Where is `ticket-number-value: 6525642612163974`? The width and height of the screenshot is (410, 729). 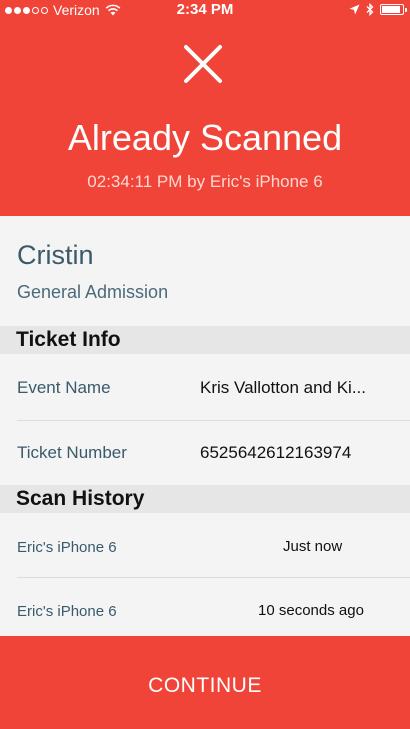
ticket-number-value: 6525642612163974 is located at coordinates (276, 452).